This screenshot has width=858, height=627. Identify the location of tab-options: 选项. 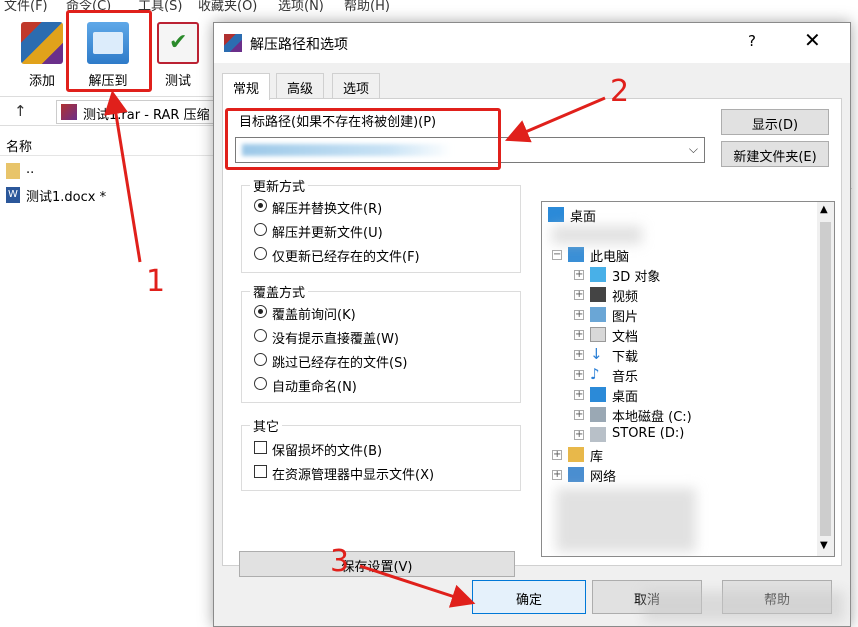
(356, 86).